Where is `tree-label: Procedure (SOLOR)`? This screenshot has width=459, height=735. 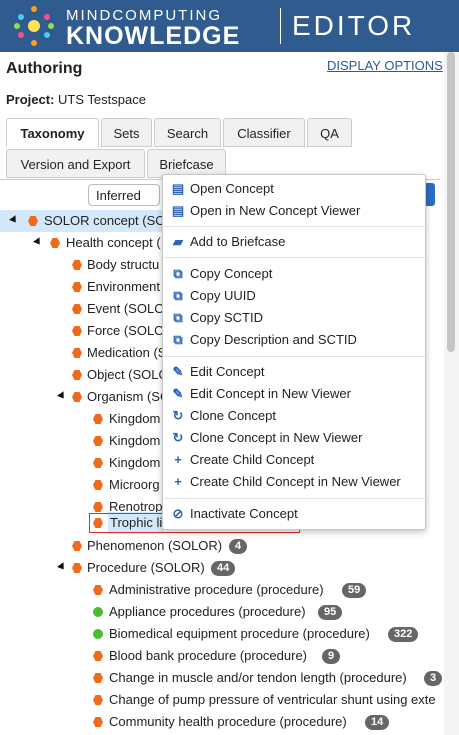
tree-label: Procedure (SOLOR) is located at coordinates (146, 567).